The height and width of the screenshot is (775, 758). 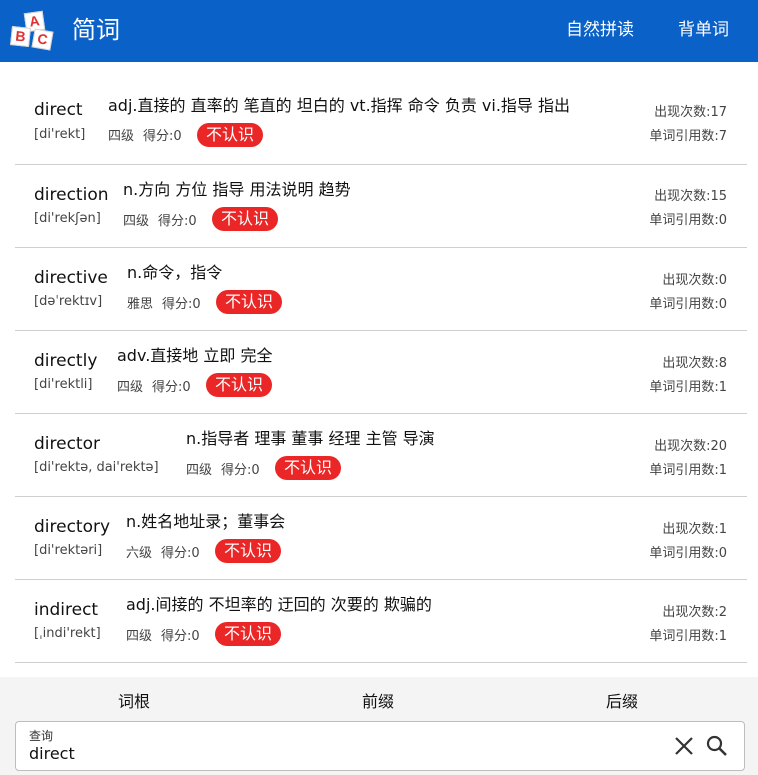 What do you see at coordinates (66, 361) in the screenshot?
I see `word-text: directly` at bounding box center [66, 361].